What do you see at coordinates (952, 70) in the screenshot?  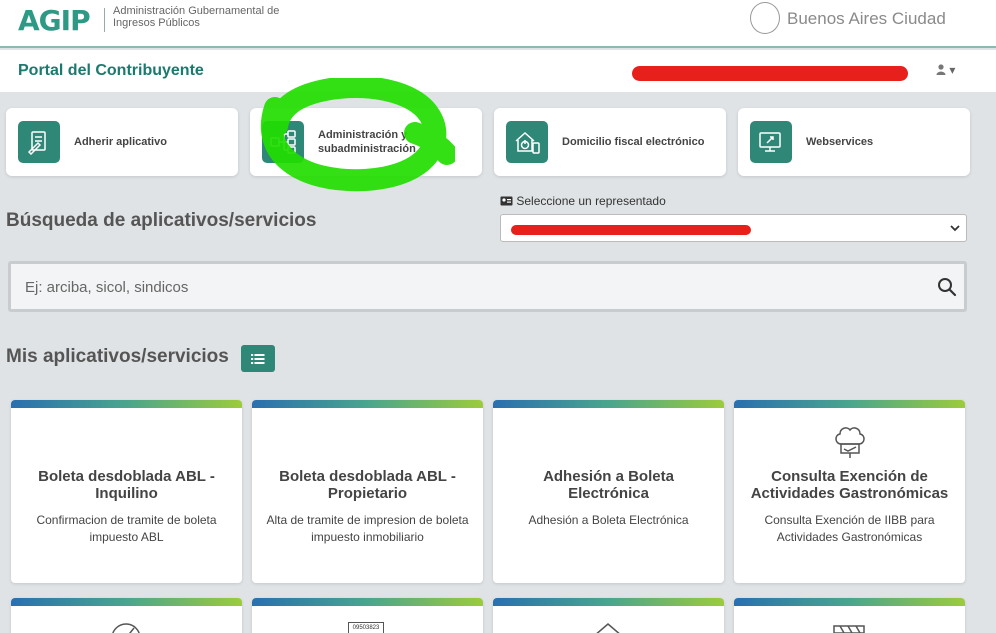 I see `chevron-down-icon: ▾` at bounding box center [952, 70].